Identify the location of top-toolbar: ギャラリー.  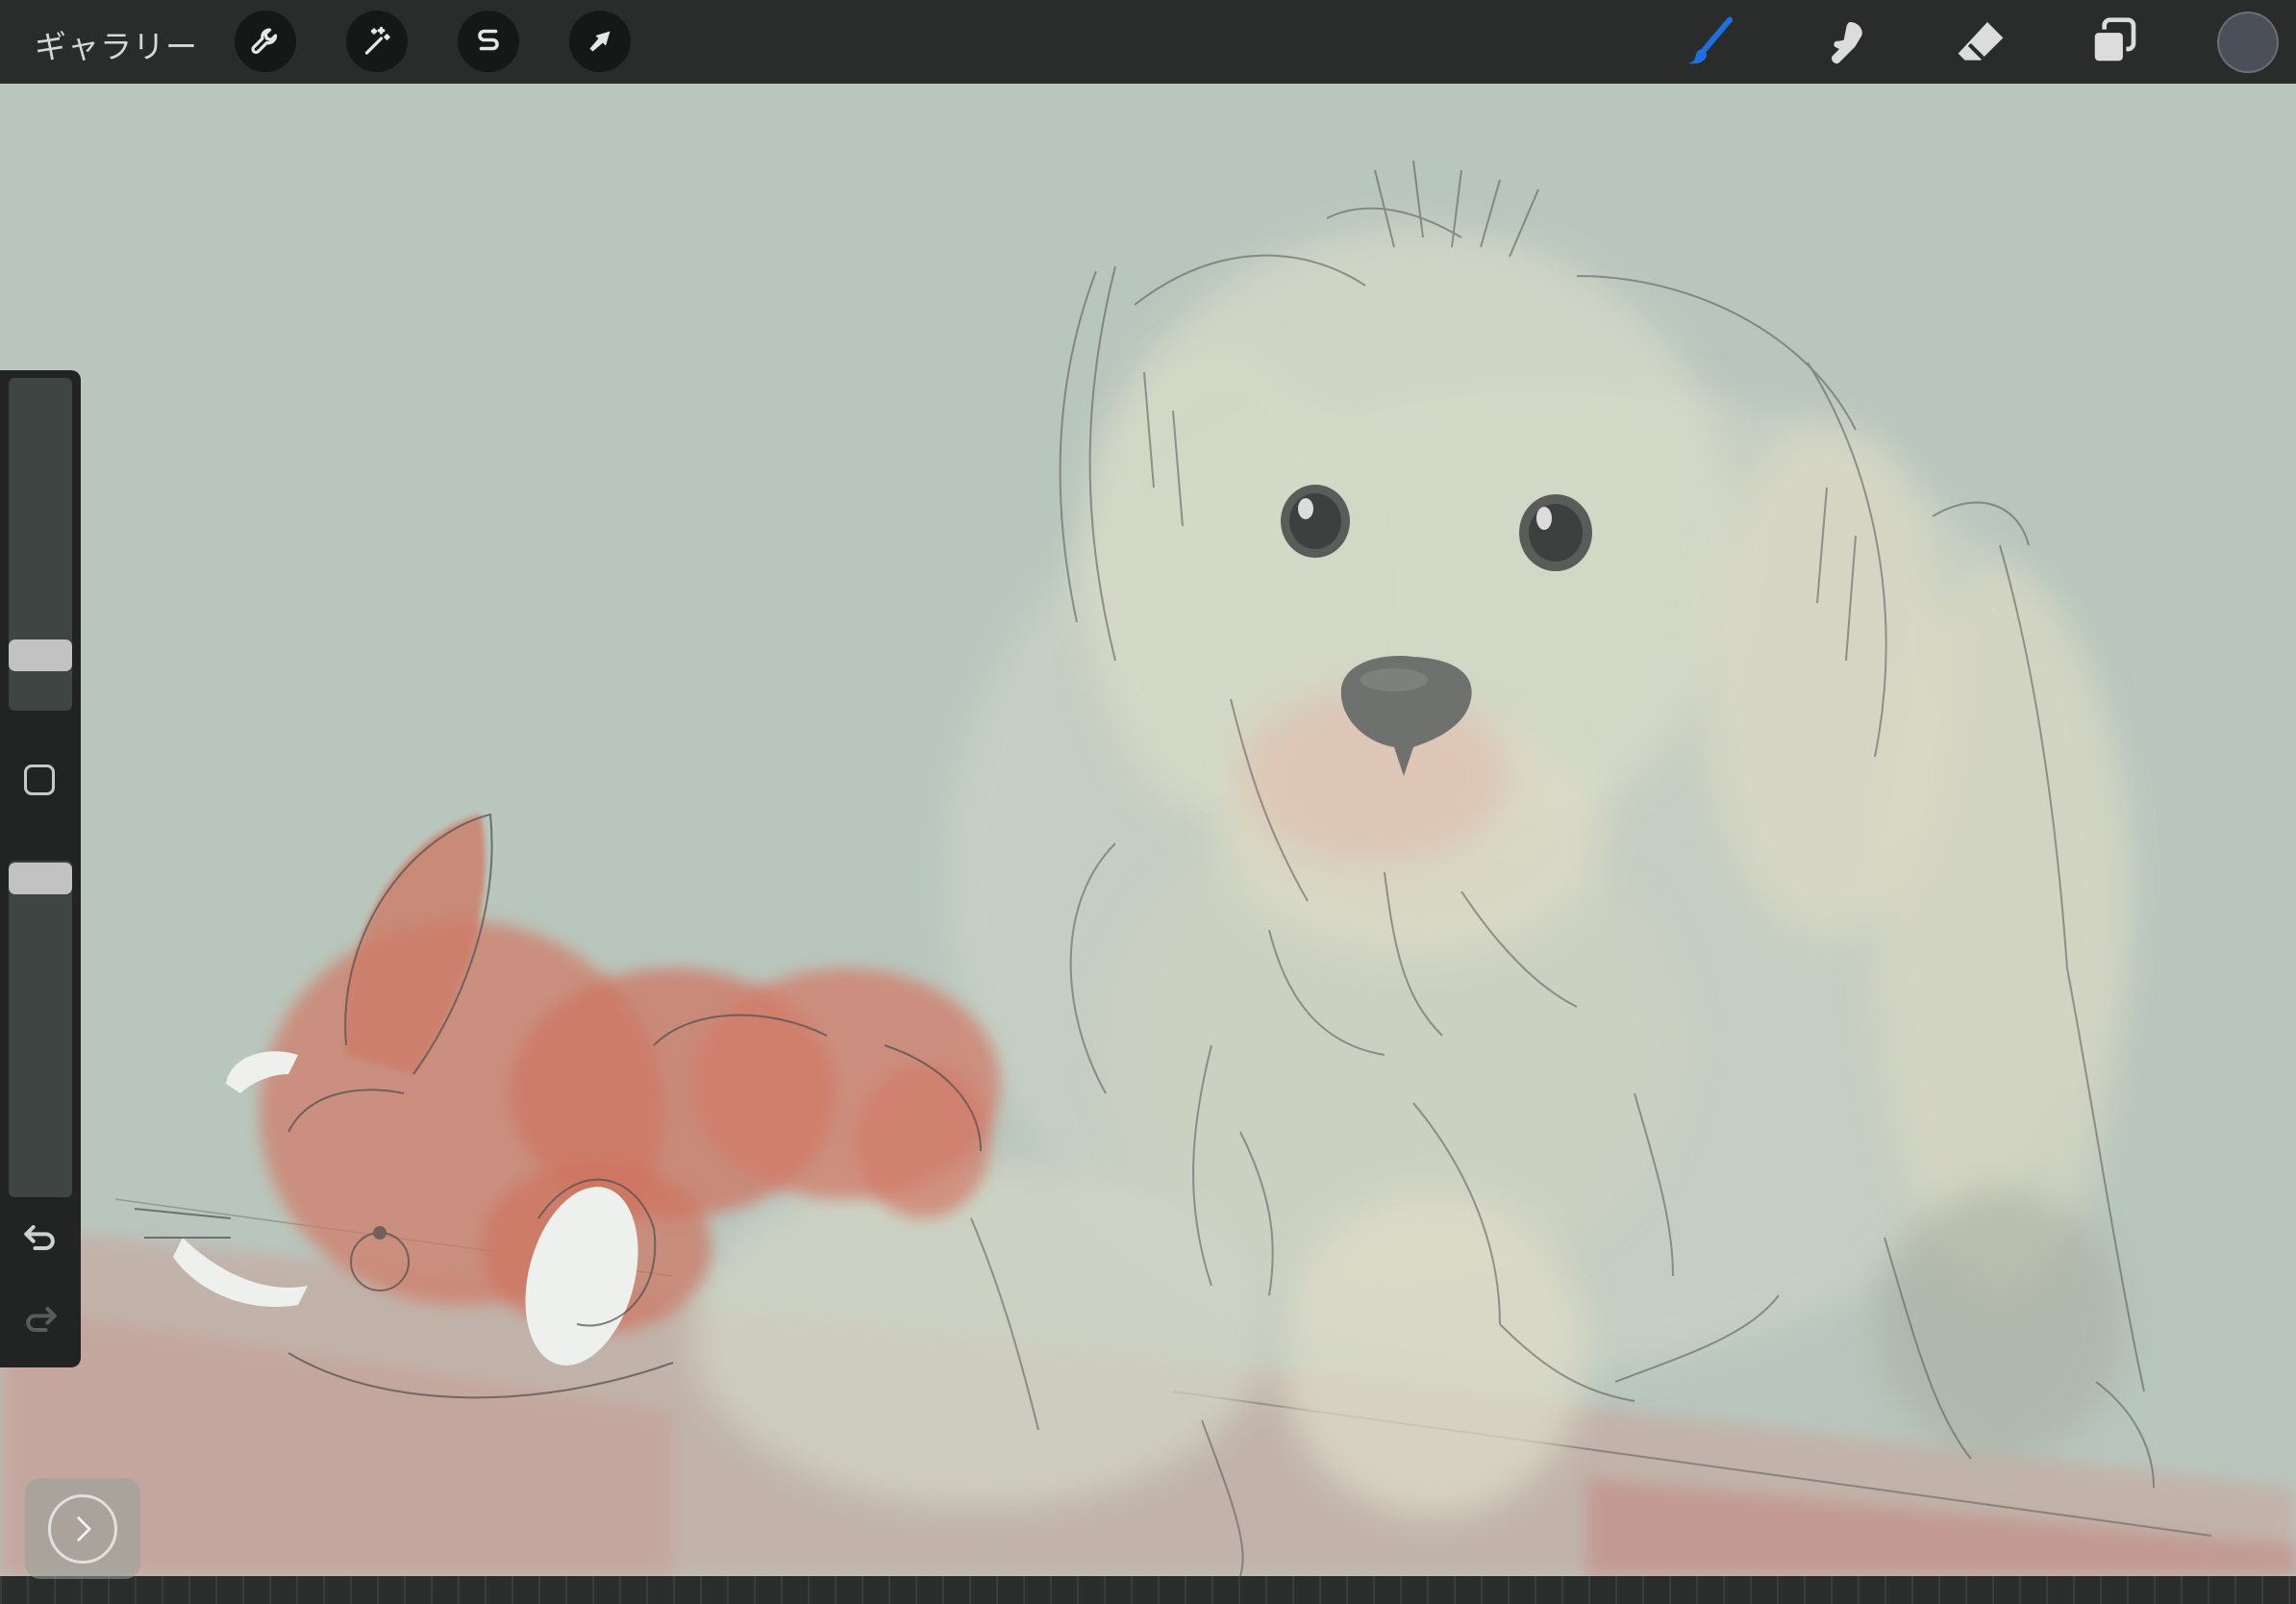
(1148, 42).